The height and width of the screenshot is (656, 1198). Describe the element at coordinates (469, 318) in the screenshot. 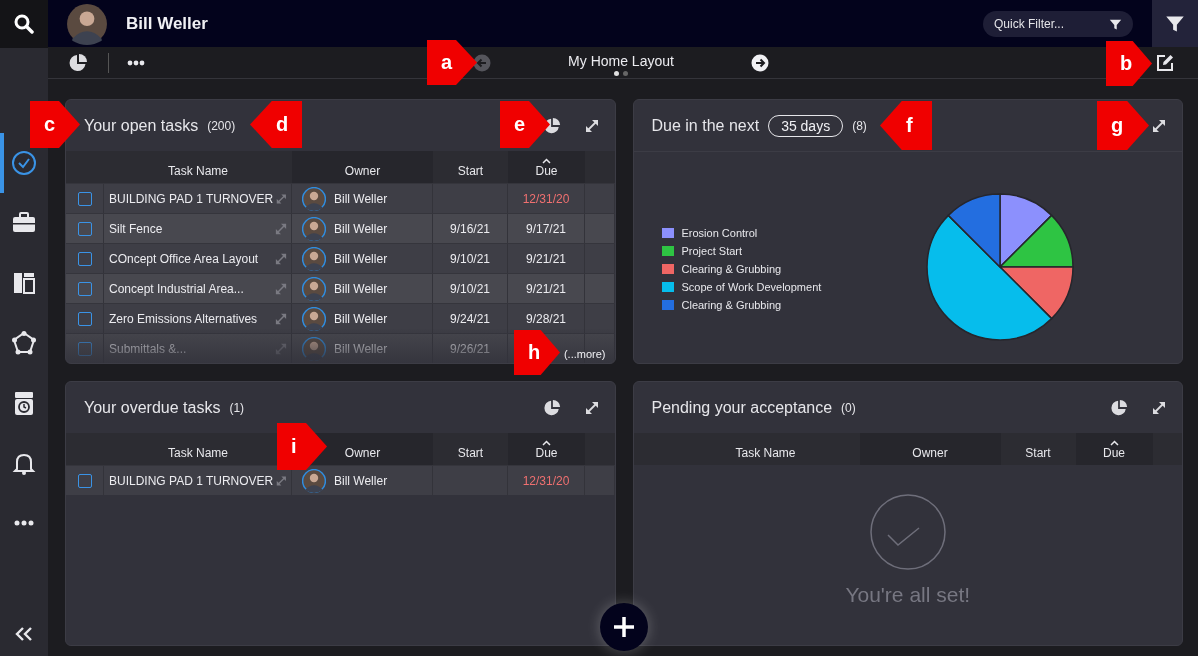

I see `table-cell: 9/24/21` at that location.